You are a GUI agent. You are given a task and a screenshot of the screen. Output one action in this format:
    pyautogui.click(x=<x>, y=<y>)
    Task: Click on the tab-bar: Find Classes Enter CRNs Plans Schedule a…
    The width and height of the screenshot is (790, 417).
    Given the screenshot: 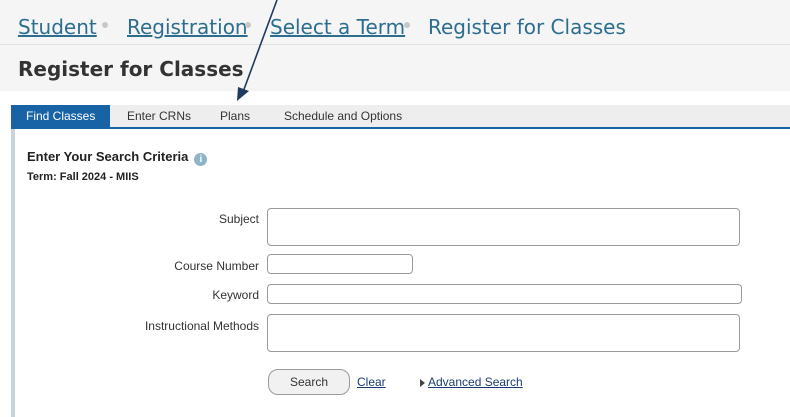 What is the action you would take?
    pyautogui.click(x=400, y=117)
    